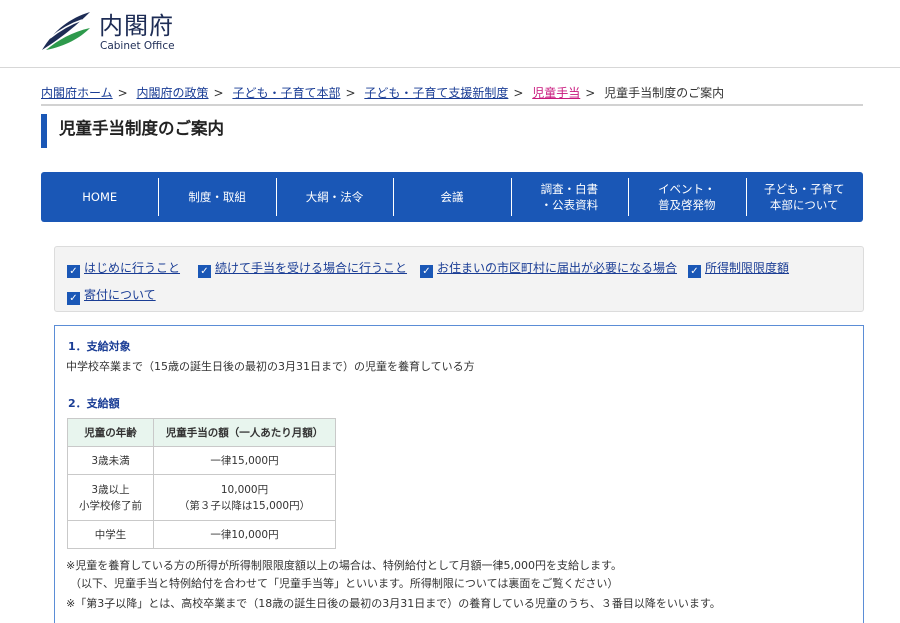 The height and width of the screenshot is (623, 900). I want to click on nav-about-hq-label-1: 子ども・子育て, so click(804, 189).